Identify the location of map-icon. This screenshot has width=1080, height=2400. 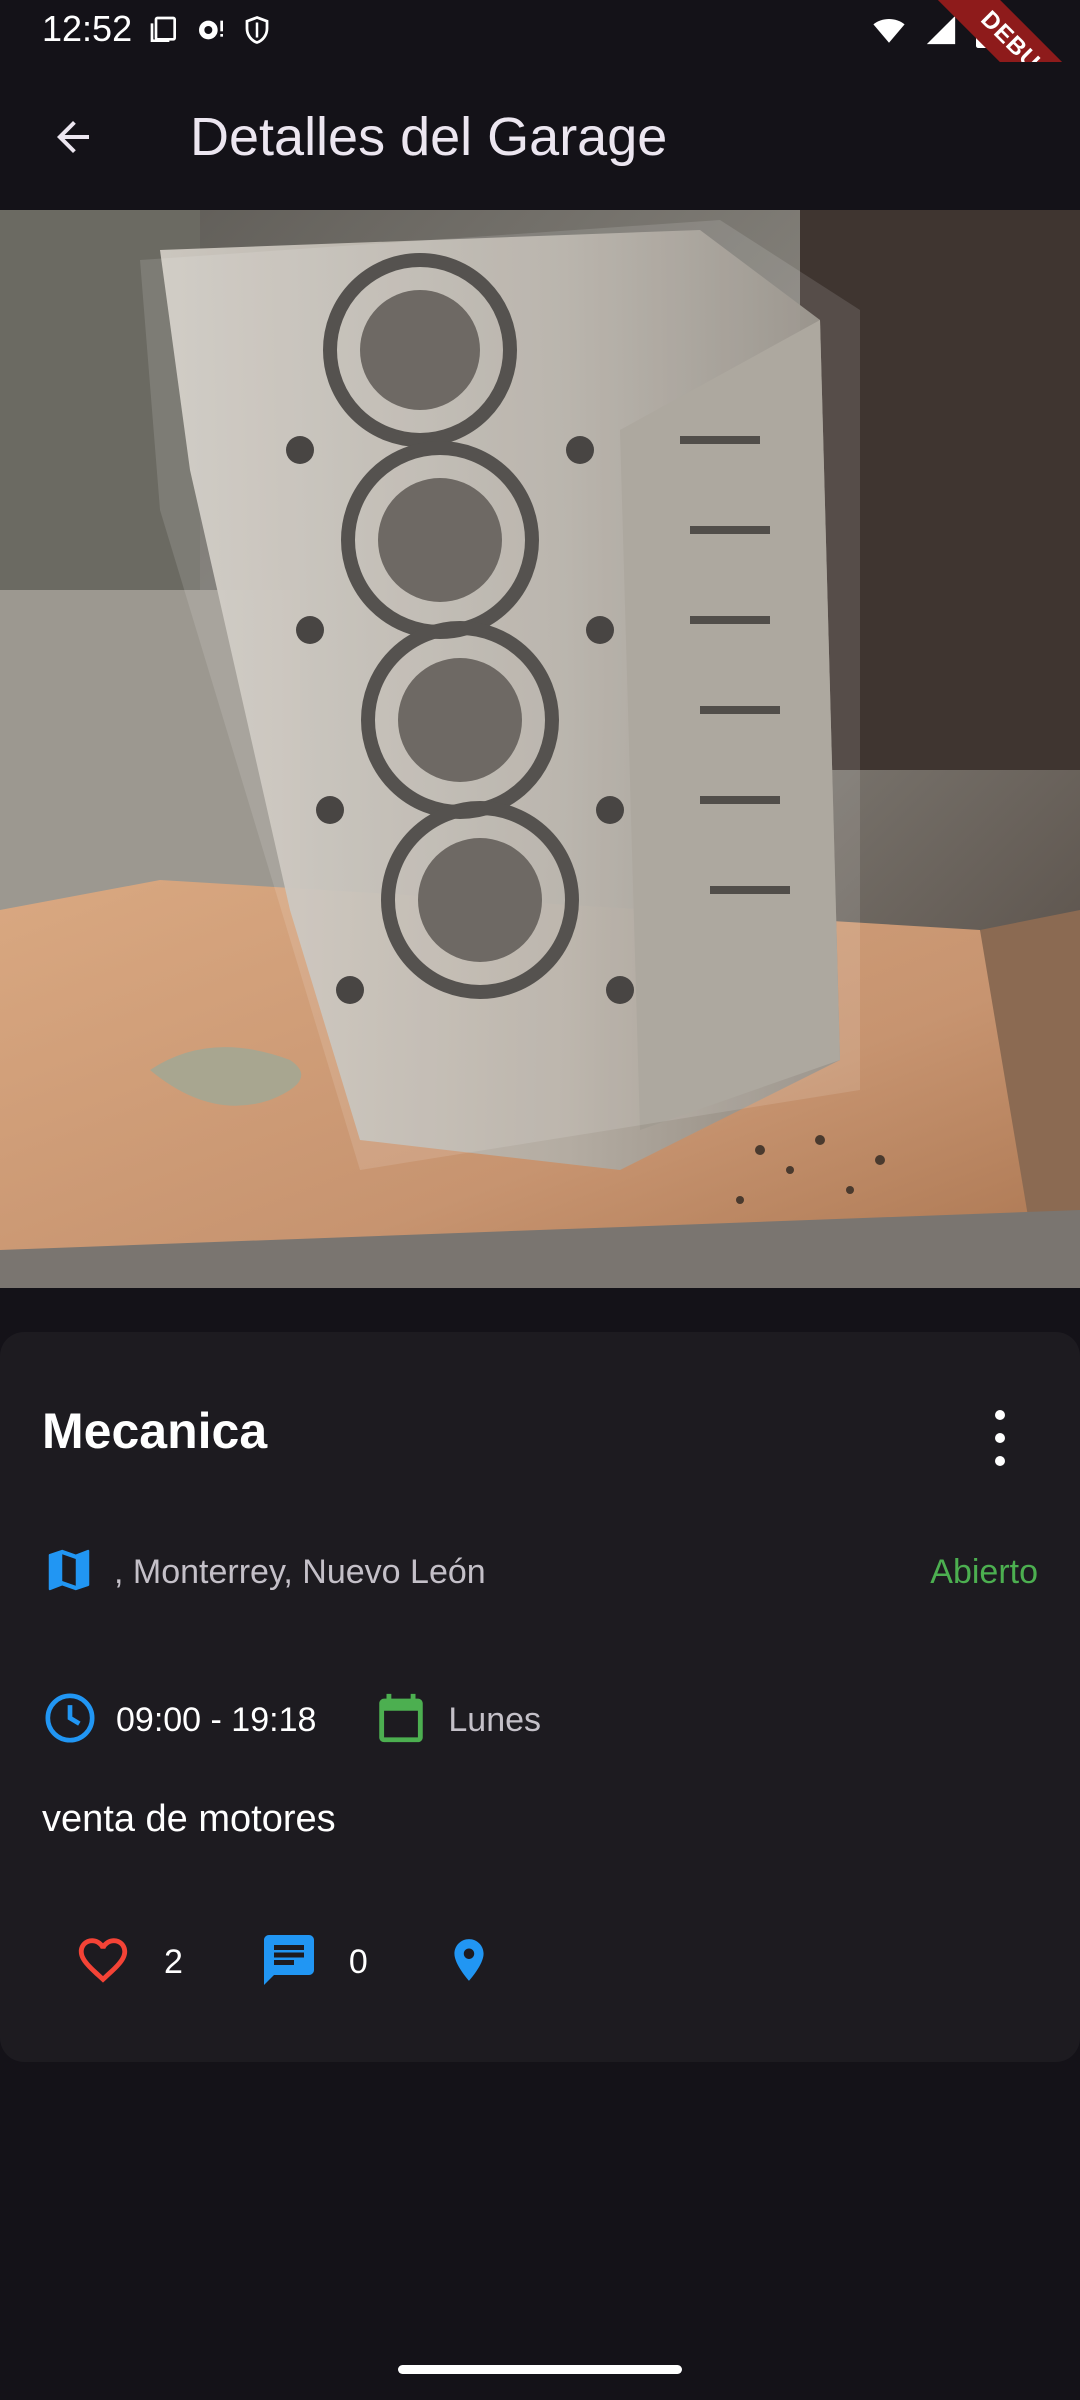
(69, 1572).